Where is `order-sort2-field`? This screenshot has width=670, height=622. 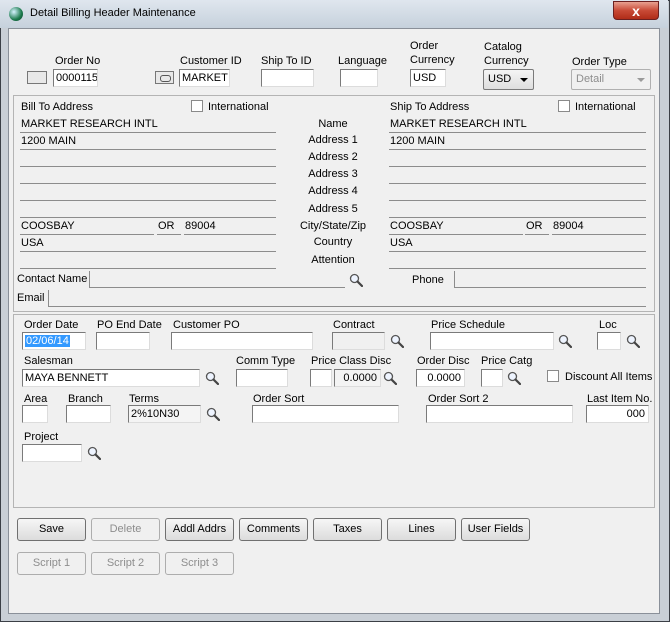 order-sort2-field is located at coordinates (499, 414).